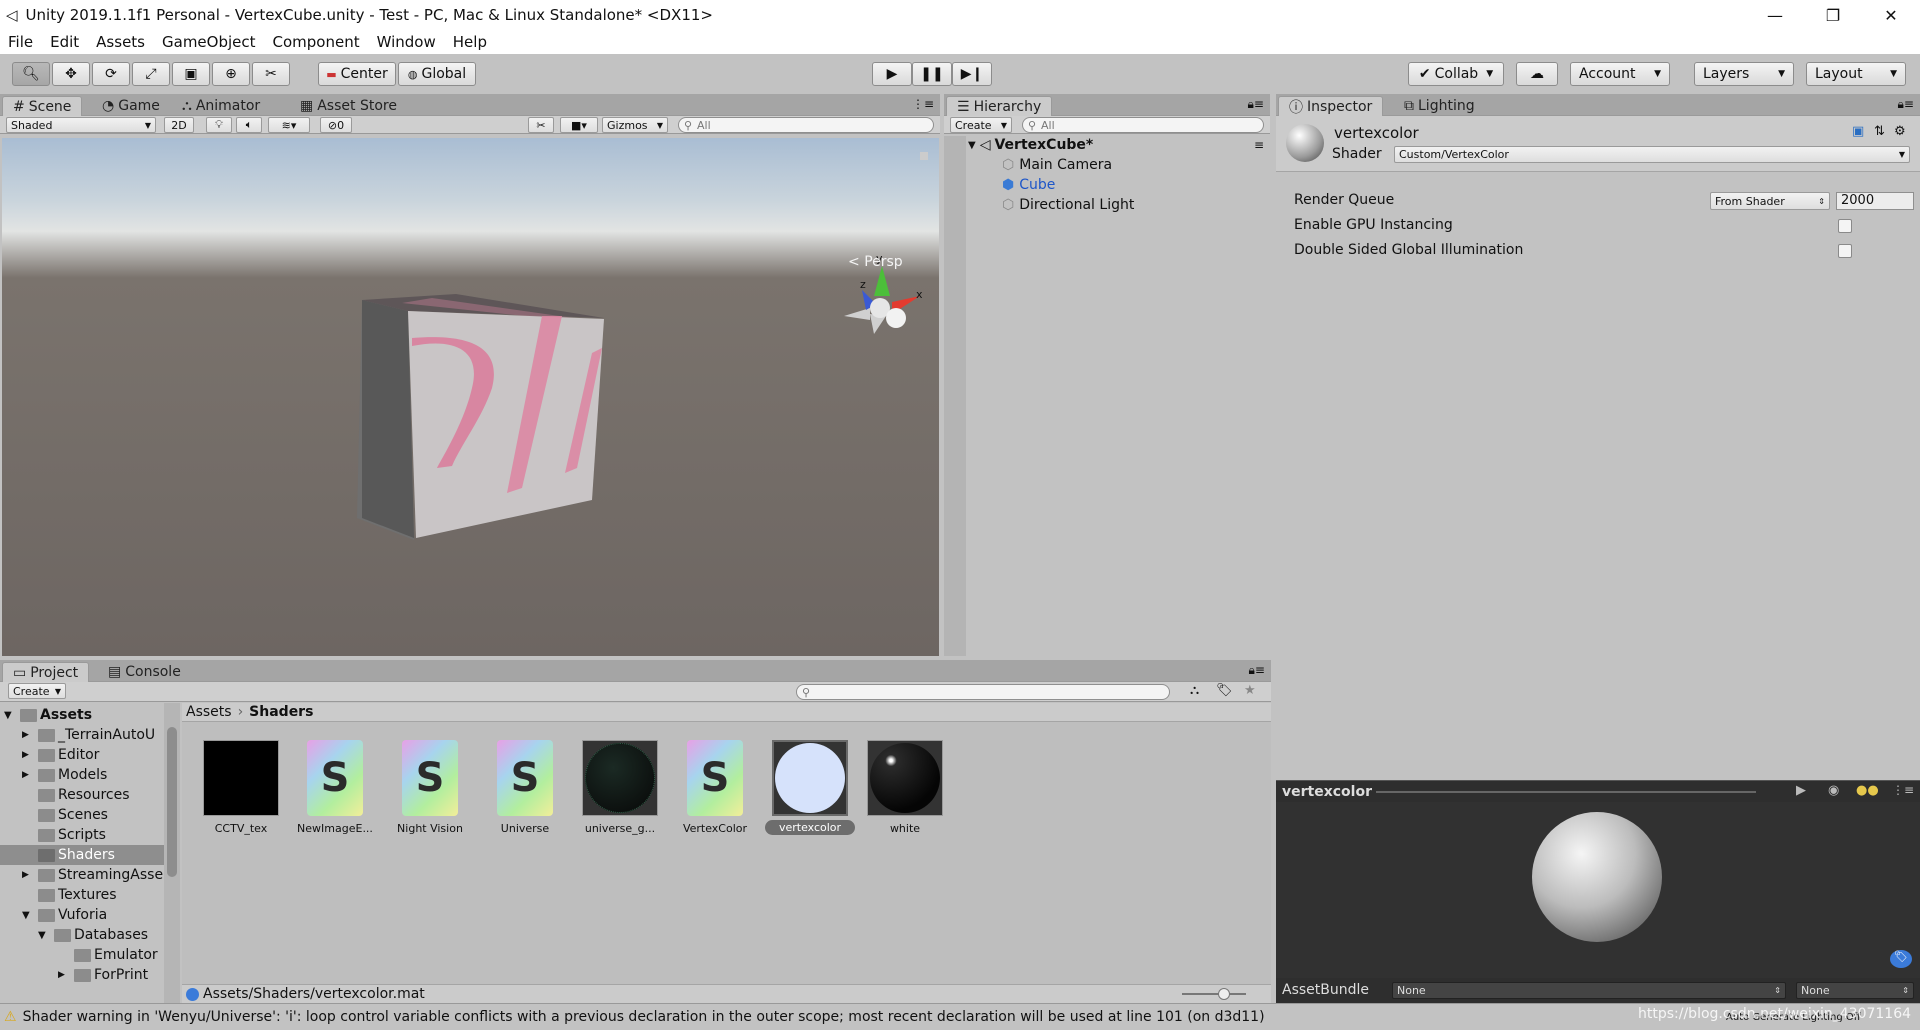  What do you see at coordinates (1856, 74) in the screenshot?
I see `layout-dropdown: Layout ▼` at bounding box center [1856, 74].